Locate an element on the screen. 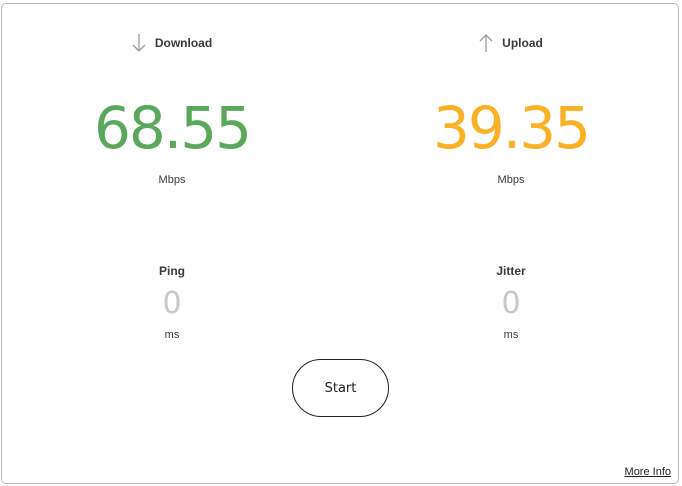 This screenshot has height=486, width=682. download-heading: Download is located at coordinates (172, 43).